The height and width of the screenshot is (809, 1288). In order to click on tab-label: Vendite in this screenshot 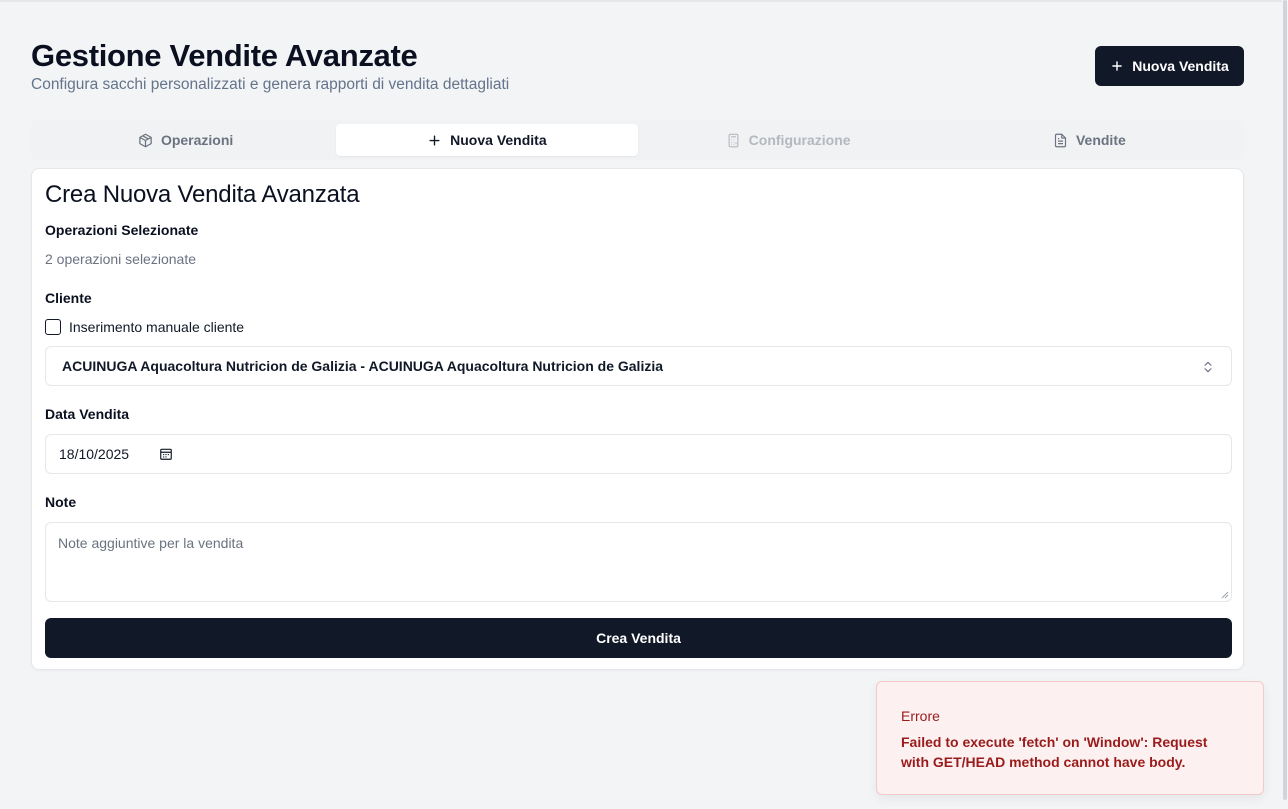, I will do `click(1100, 140)`.